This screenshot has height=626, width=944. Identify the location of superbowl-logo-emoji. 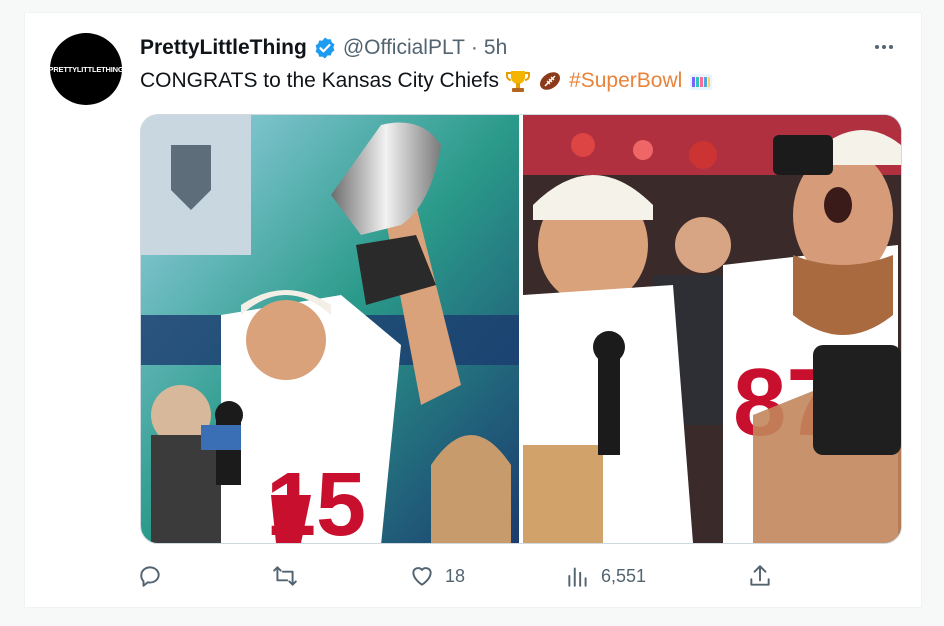
(701, 81).